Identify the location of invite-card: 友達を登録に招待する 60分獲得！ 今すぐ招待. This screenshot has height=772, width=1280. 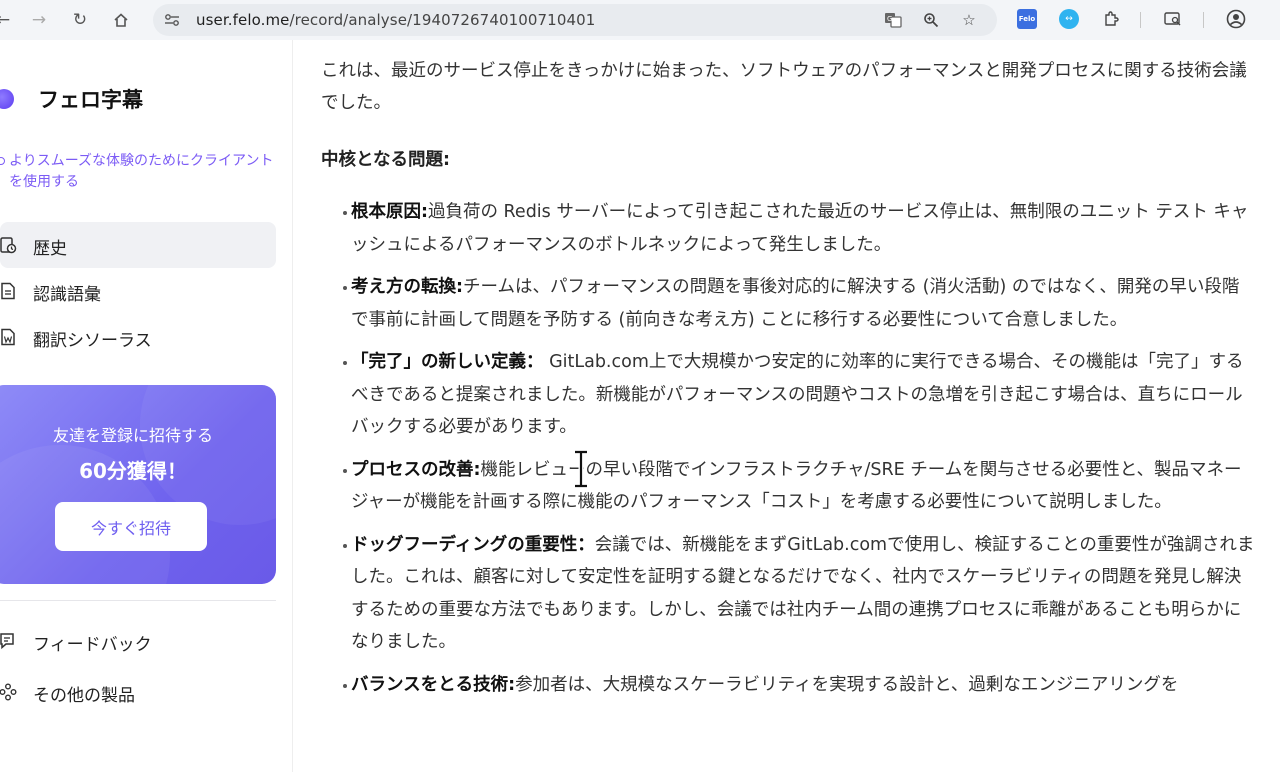
(138, 484).